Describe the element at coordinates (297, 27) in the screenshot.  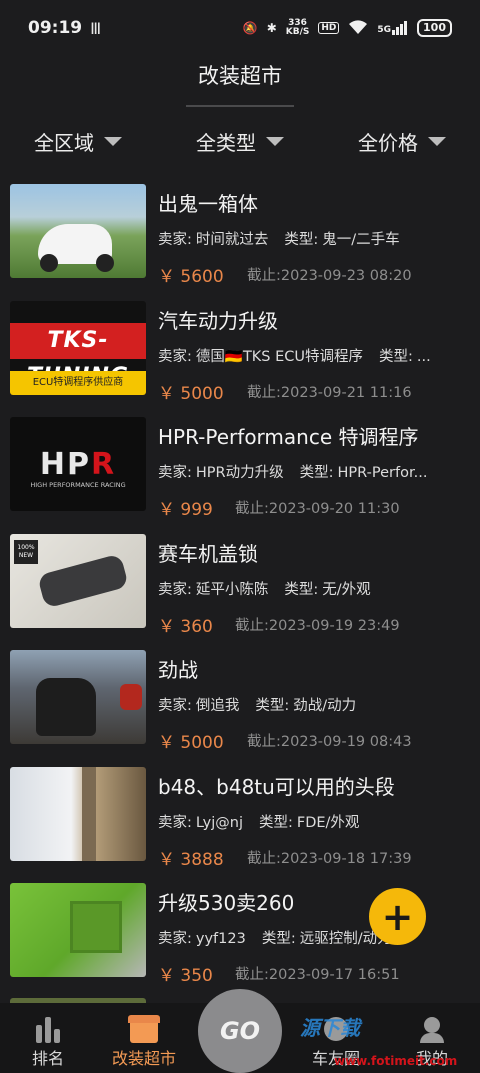
I see `net-speed: 336 KB/S` at that location.